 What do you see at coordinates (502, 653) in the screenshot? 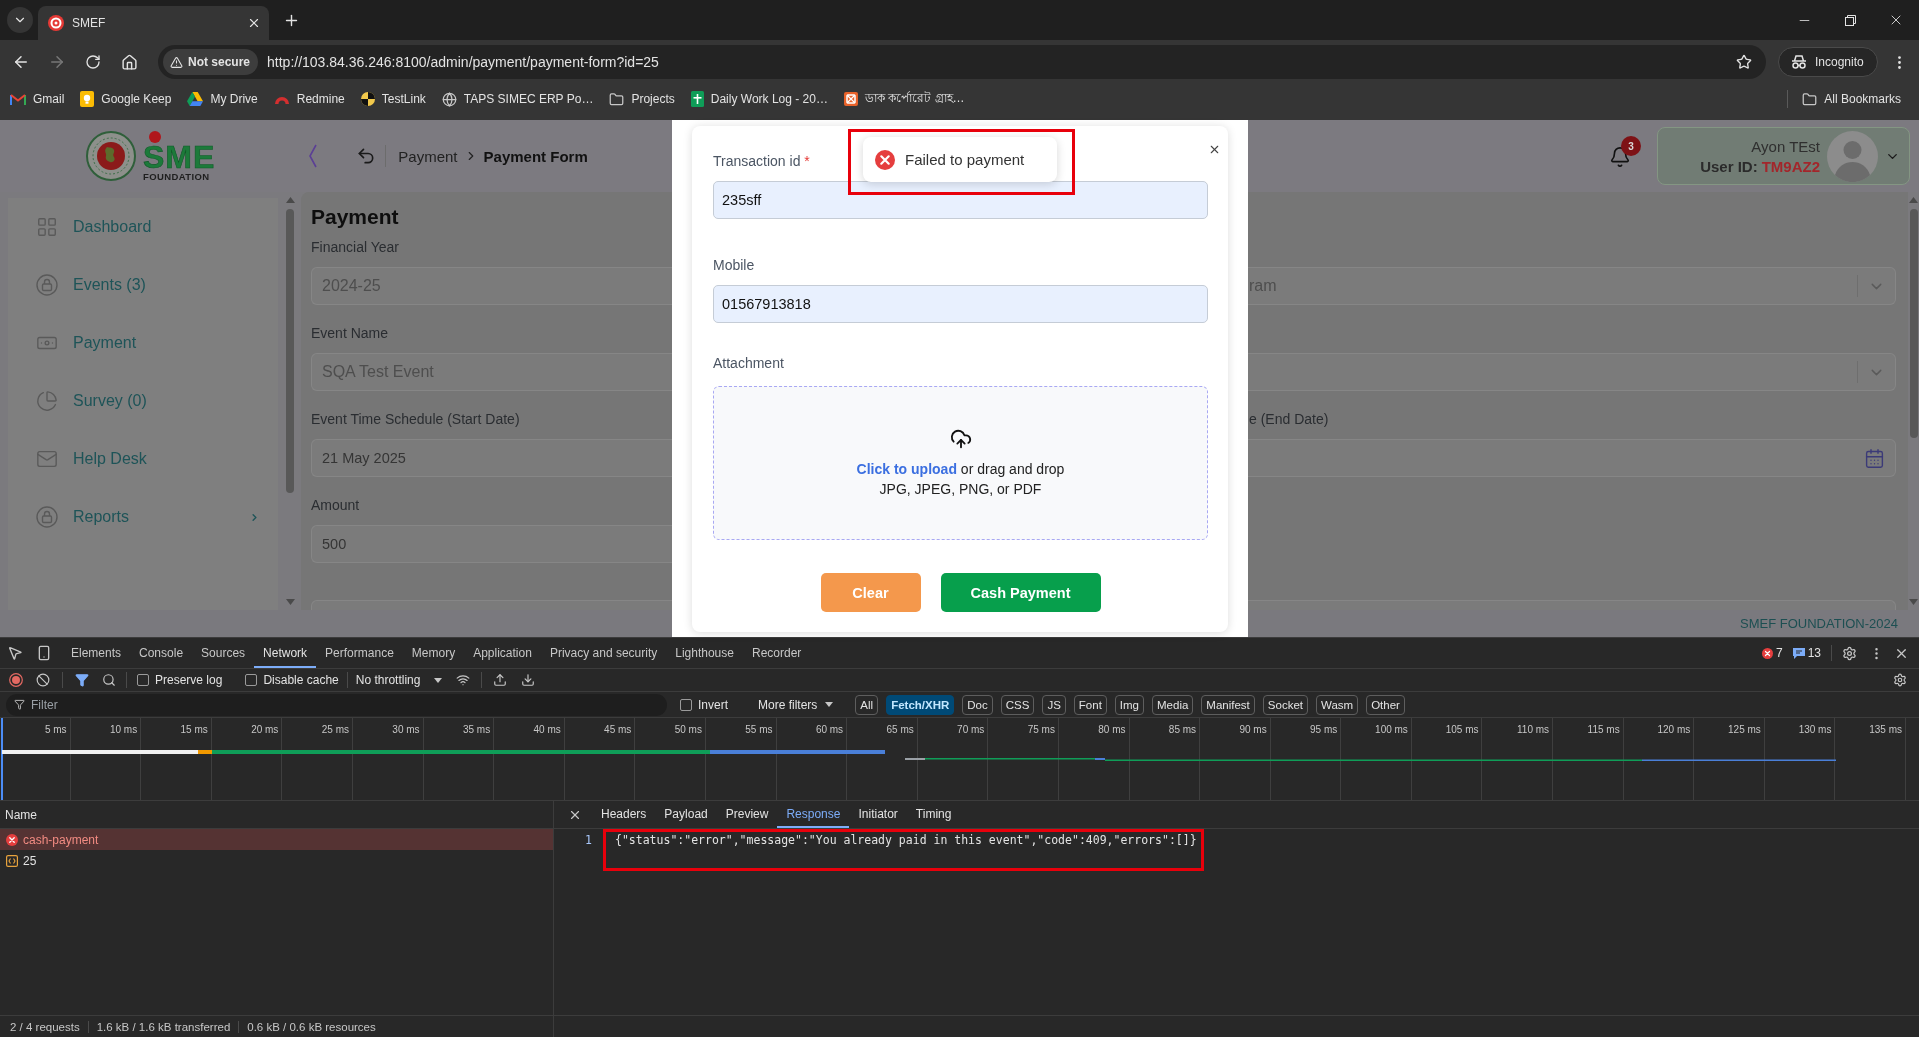
I see `devtools-tab: Application` at bounding box center [502, 653].